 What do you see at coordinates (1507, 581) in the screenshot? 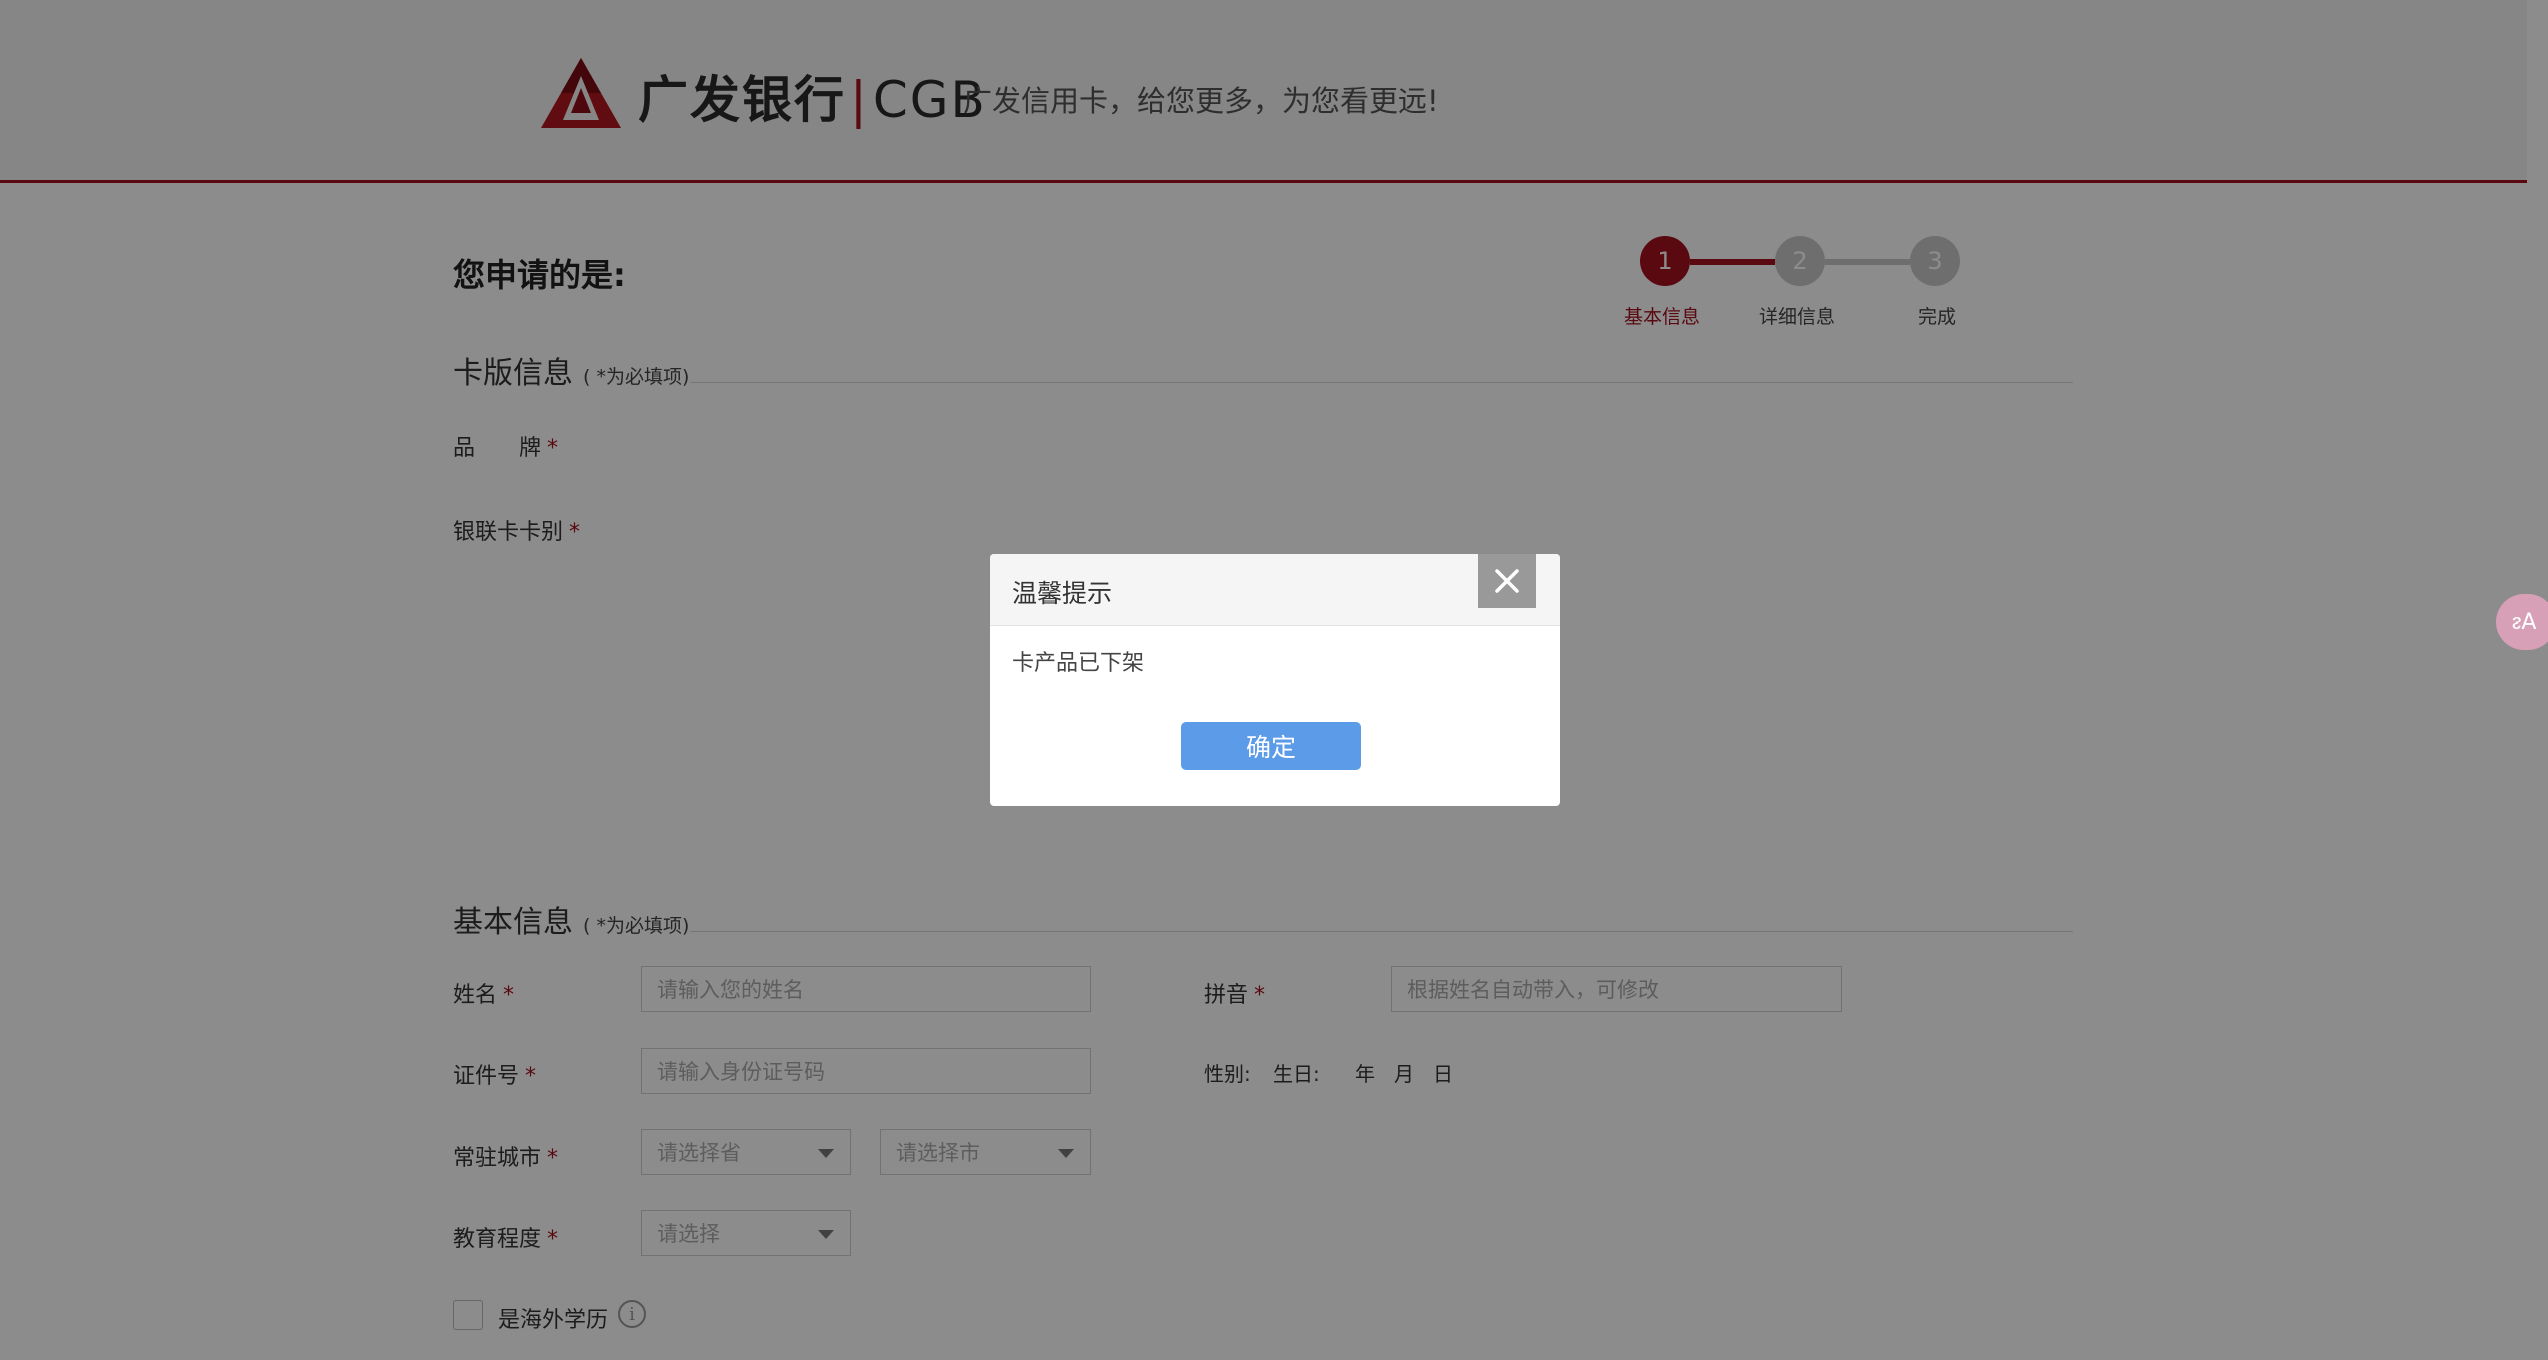
I see `close-icon` at bounding box center [1507, 581].